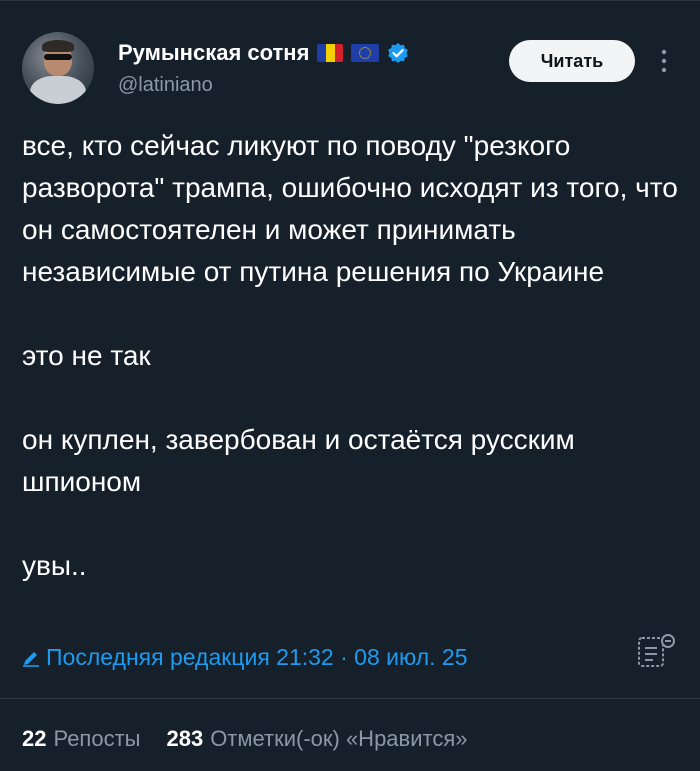 The height and width of the screenshot is (771, 700). What do you see at coordinates (257, 657) in the screenshot?
I see `edit-history-label: Последняя редакция 21:32 · 08 июл. 25` at bounding box center [257, 657].